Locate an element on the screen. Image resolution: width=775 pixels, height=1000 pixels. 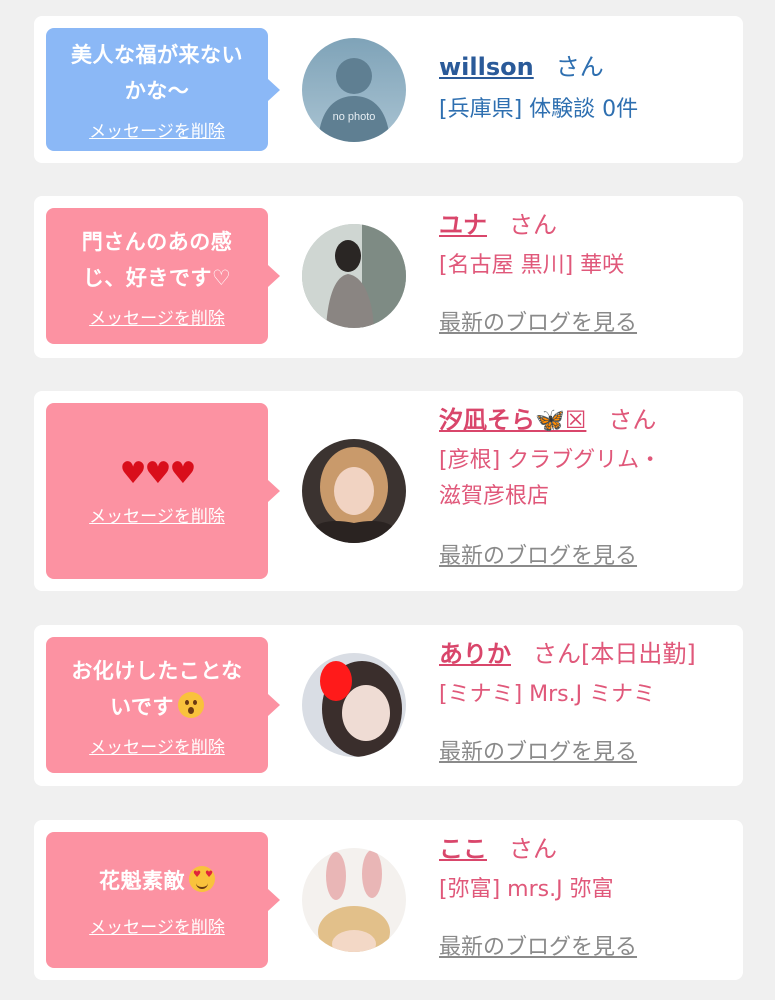
avatar: no photo is located at coordinates (354, 90).